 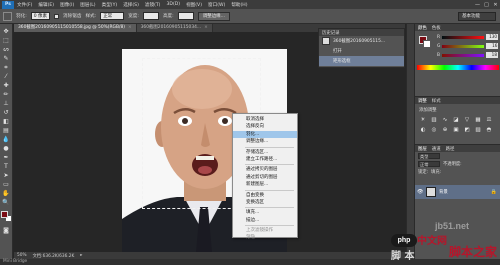 What do you see at coordinates (6, 194) in the screenshot?
I see `hand-tool-icon: ✋` at bounding box center [6, 194].